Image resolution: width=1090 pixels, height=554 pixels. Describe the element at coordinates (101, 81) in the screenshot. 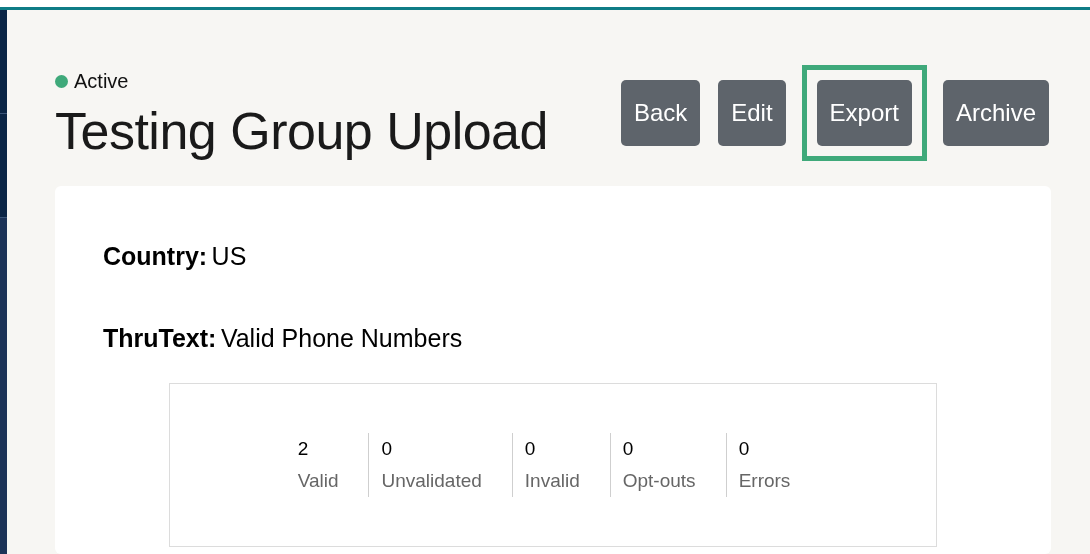

I see `status-label: Active` at that location.